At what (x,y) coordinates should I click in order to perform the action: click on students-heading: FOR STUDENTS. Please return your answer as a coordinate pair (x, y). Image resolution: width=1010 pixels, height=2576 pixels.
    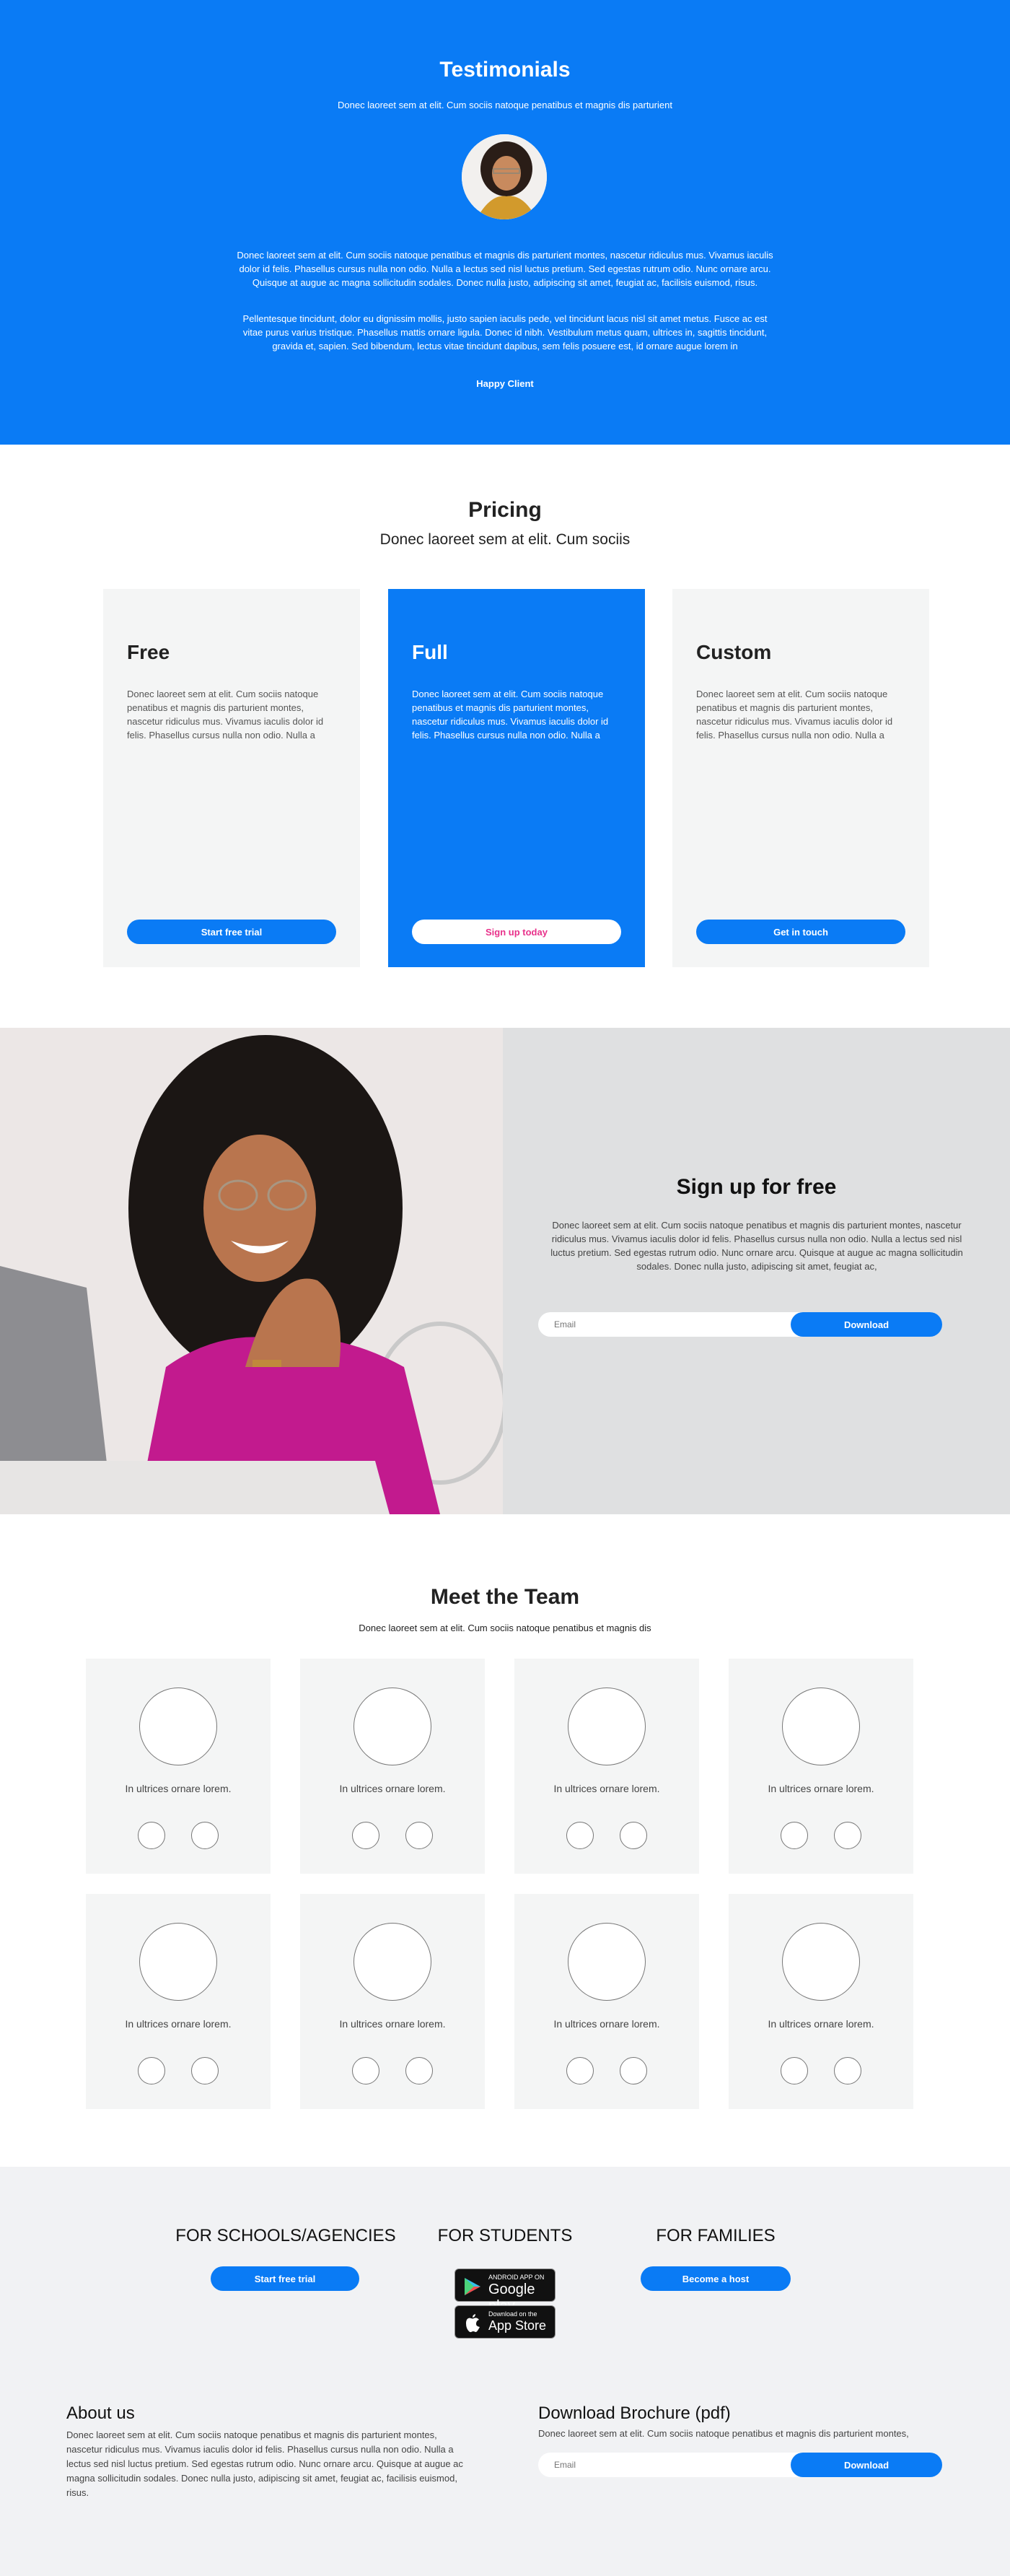
    Looking at the image, I should click on (505, 2235).